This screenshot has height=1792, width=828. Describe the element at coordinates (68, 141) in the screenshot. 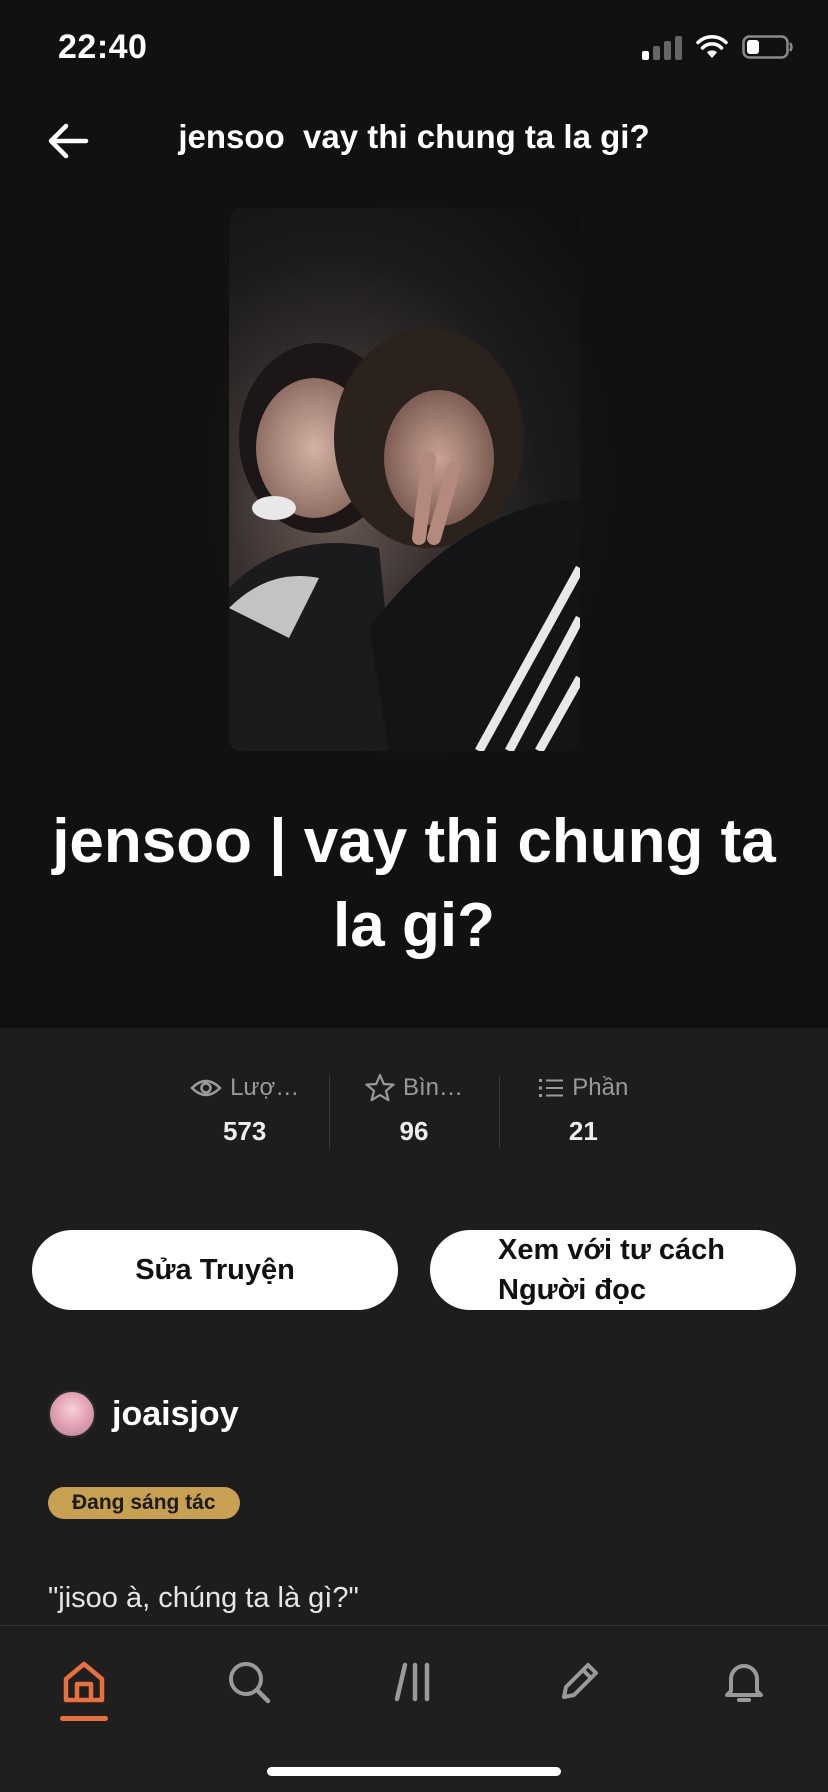

I see `arrow-left-icon` at that location.